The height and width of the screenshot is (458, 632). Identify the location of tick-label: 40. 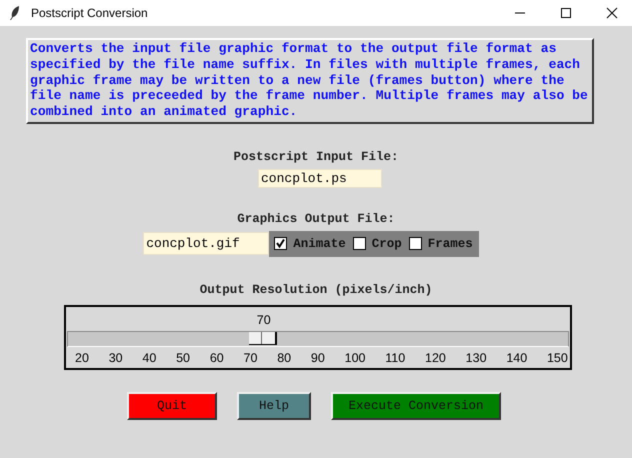
(149, 357).